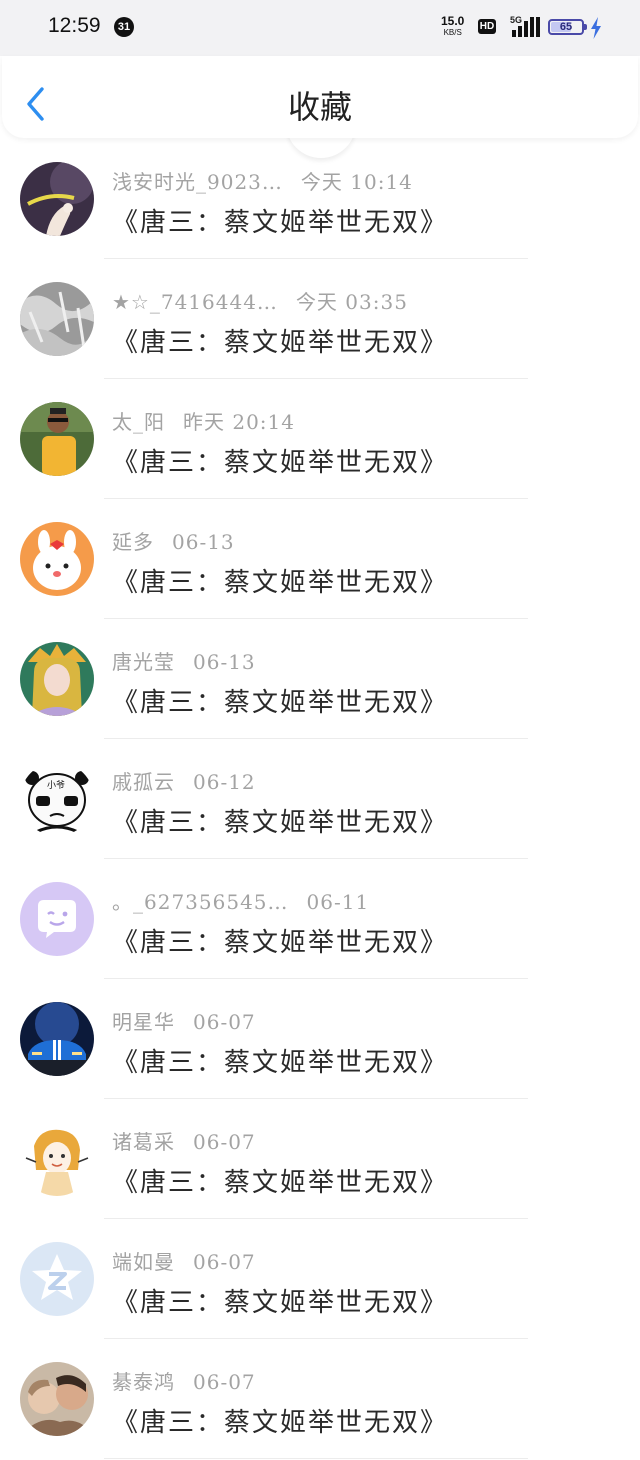 Image resolution: width=640 pixels, height=1460 pixels. I want to click on battery-level: 65, so click(566, 27).